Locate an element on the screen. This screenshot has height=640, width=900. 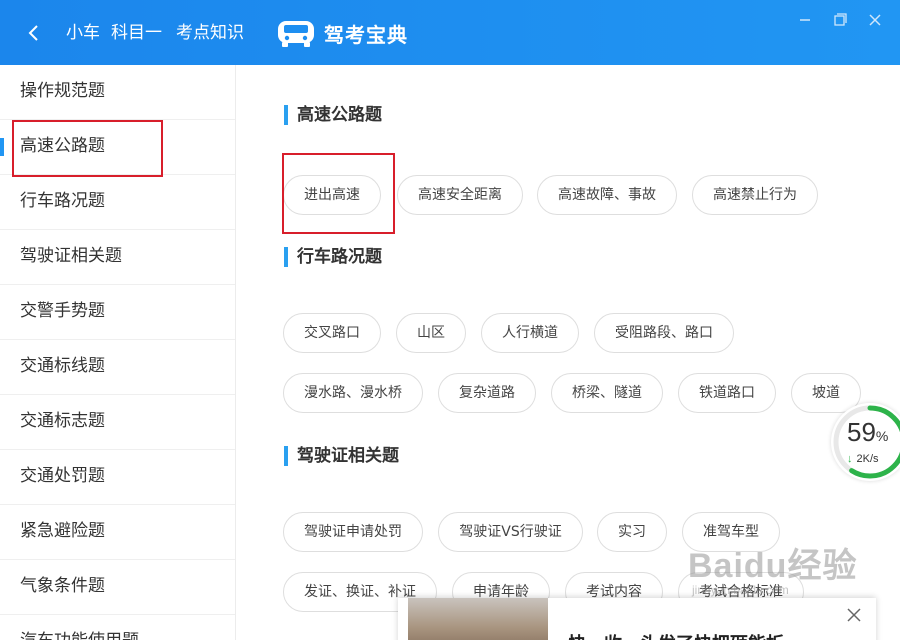
back-chevron-icon is located at coordinates (34, 33).